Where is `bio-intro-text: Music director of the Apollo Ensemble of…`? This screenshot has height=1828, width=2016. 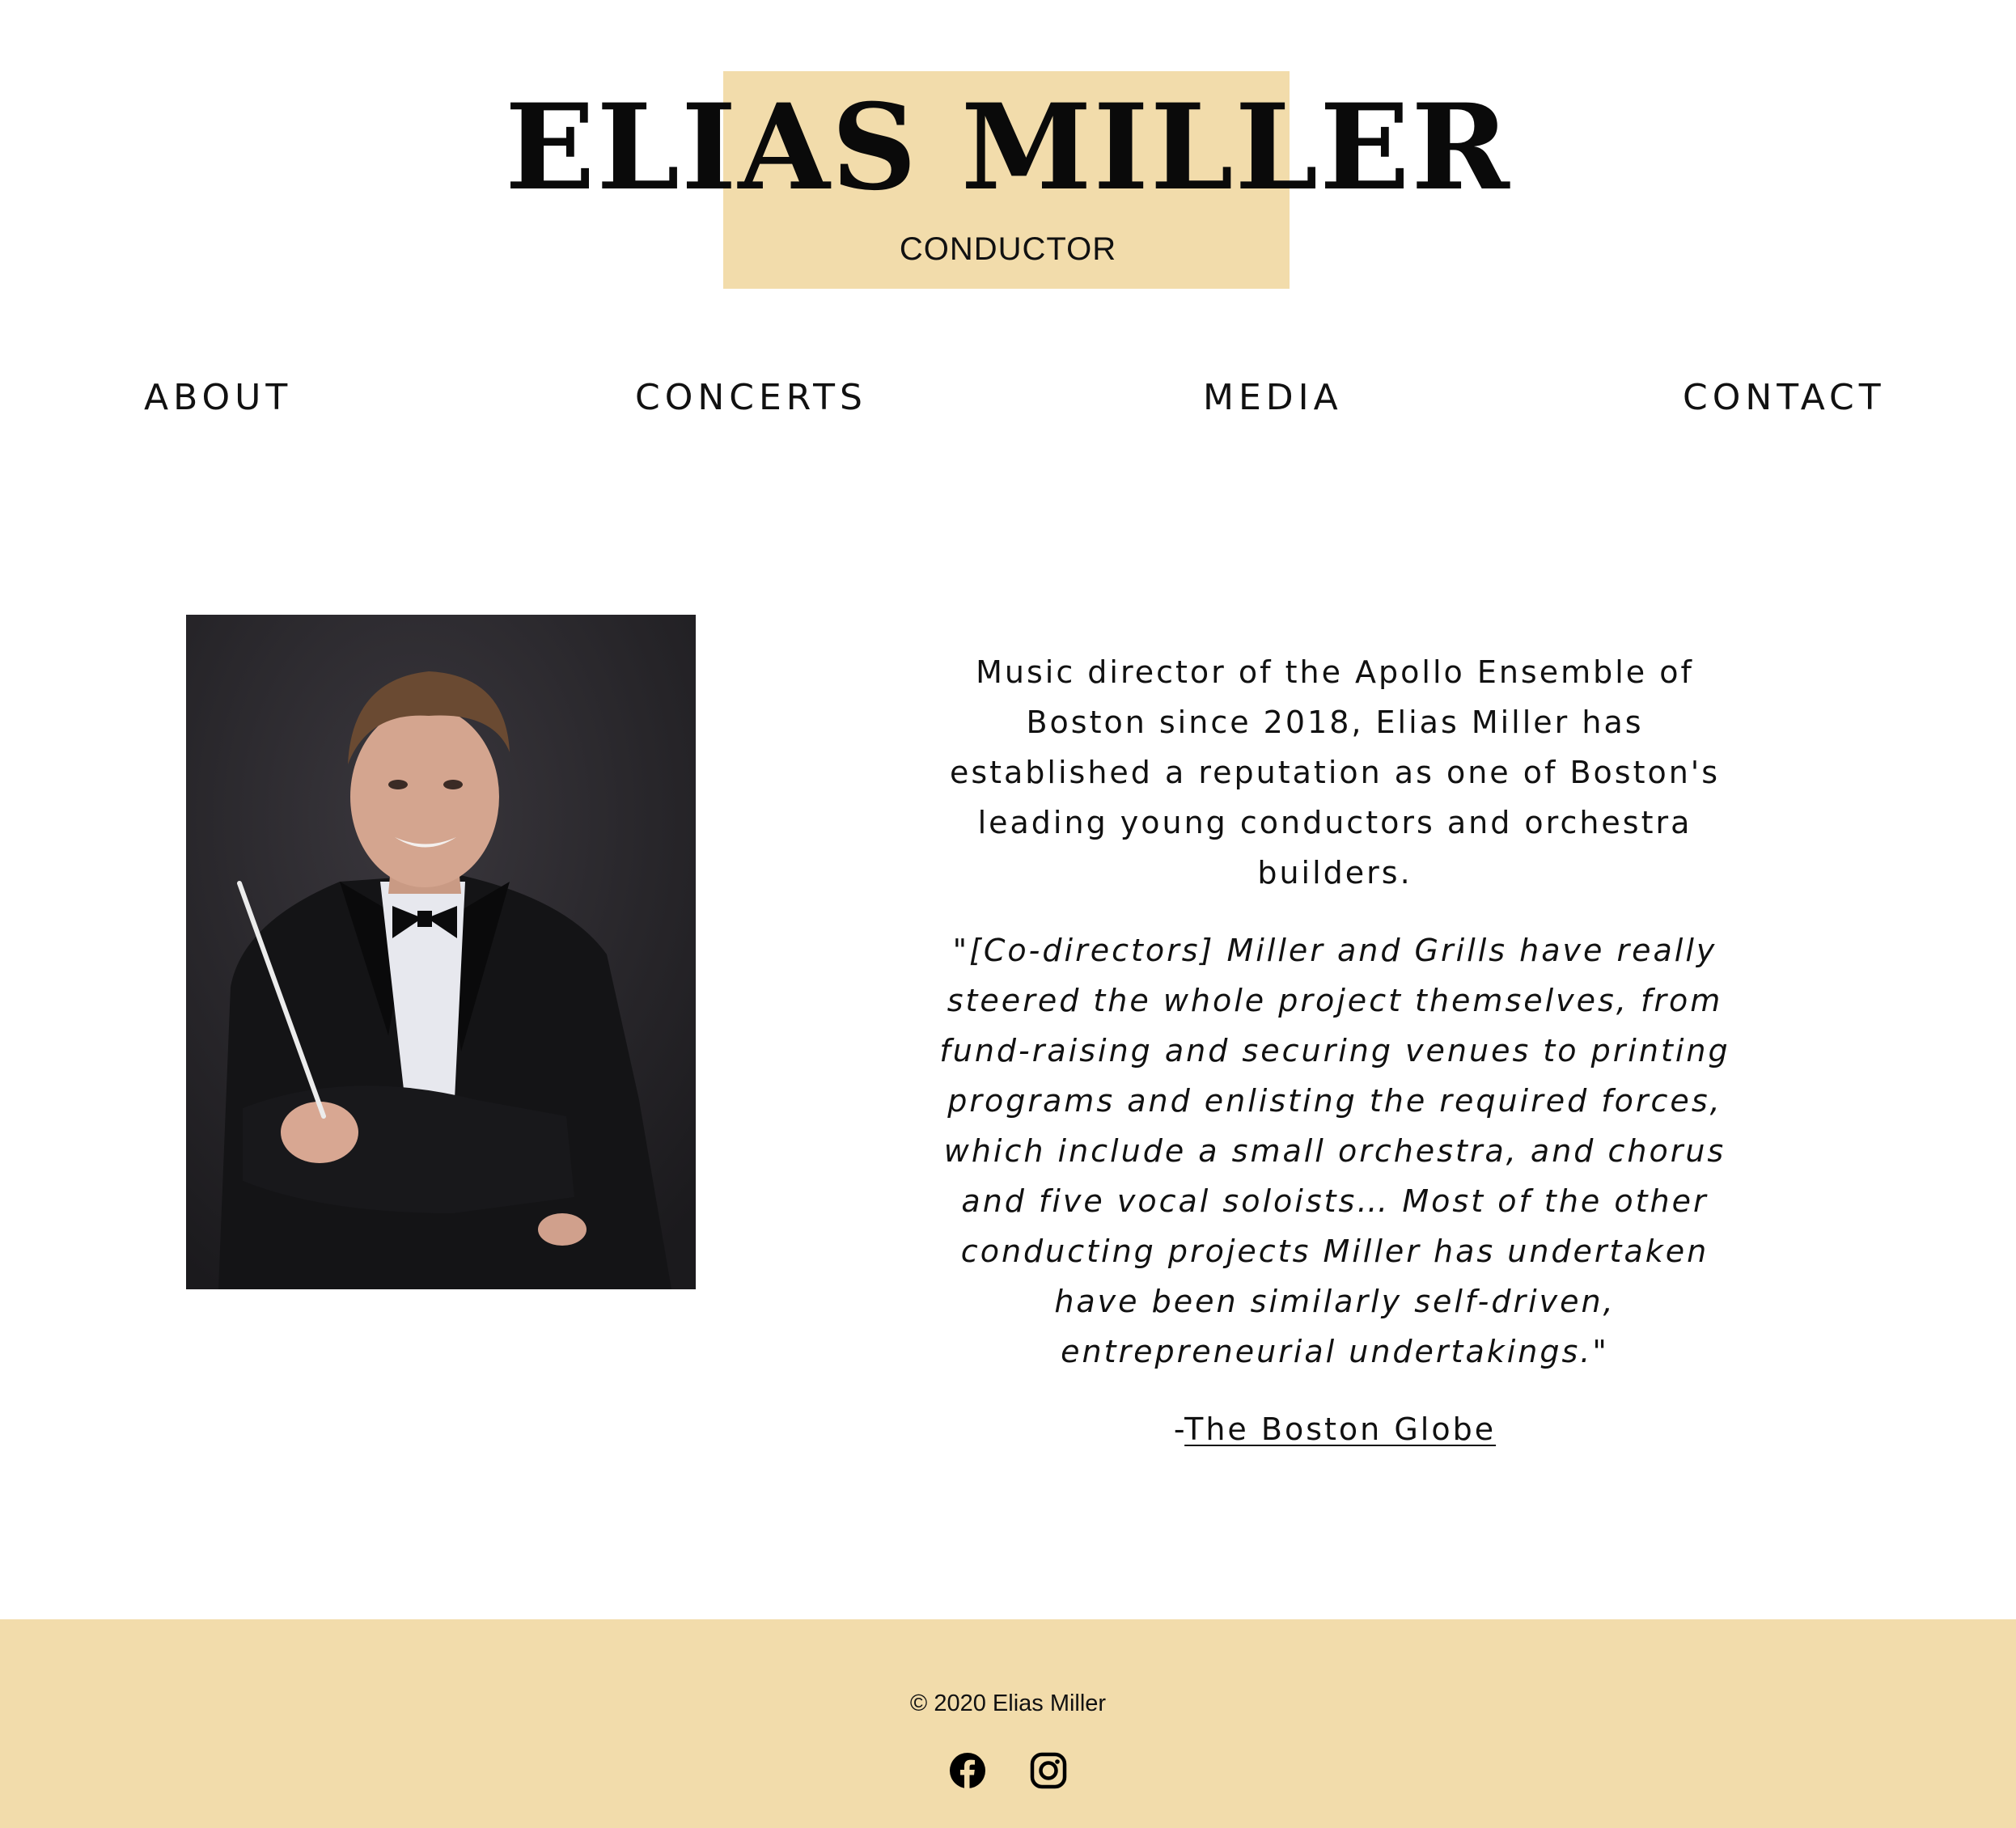
bio-intro-text: Music director of the Apollo Ensemble of… is located at coordinates (1335, 772).